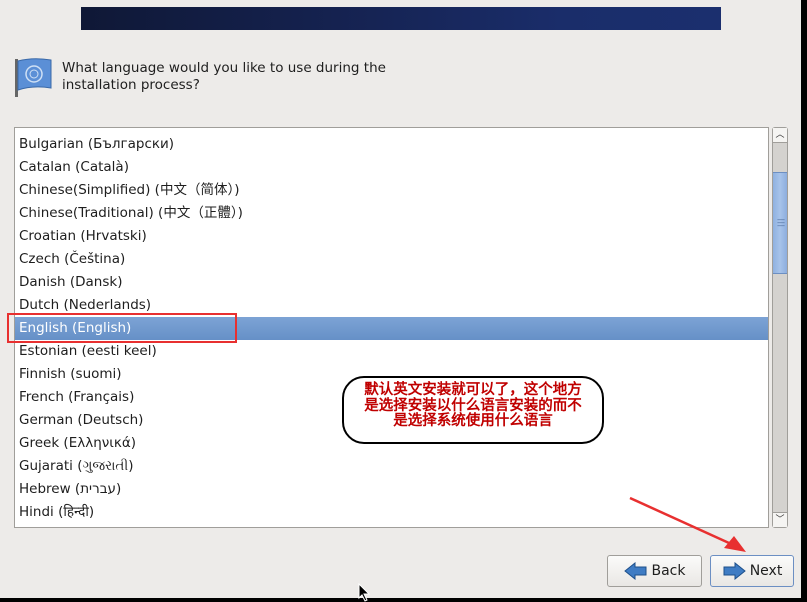 This screenshot has width=807, height=602. I want to click on list-scrollbar: ︿ — — — ﹀, so click(780, 327).